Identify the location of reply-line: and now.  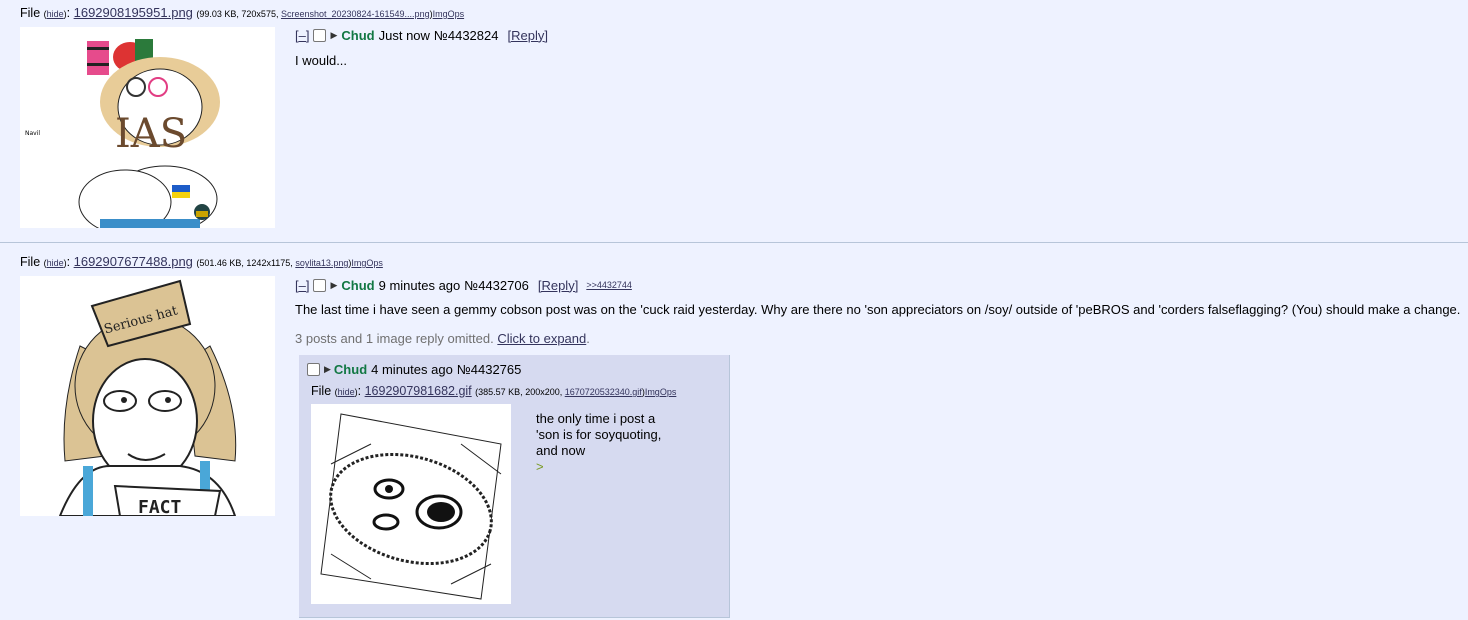
(561, 450).